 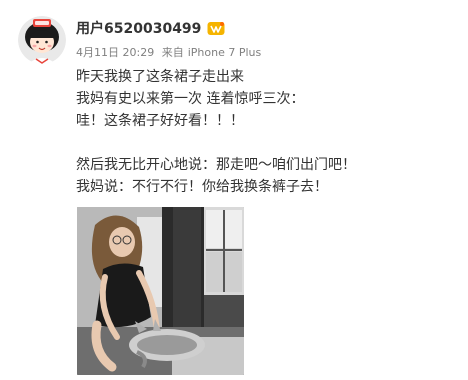 What do you see at coordinates (115, 52) in the screenshot?
I see `post-timestamp: 4月11日 20:29` at bounding box center [115, 52].